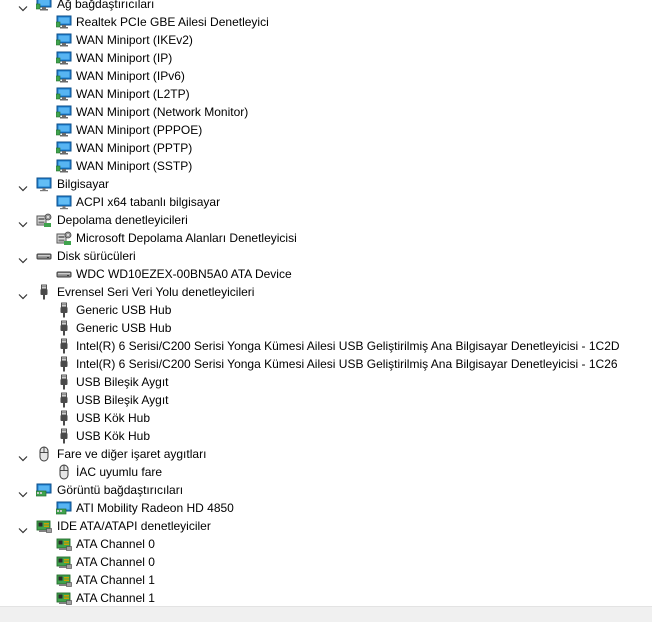 The width and height of the screenshot is (652, 622). Describe the element at coordinates (115, 598) in the screenshot. I see `device-label: ATA Channel 1` at that location.